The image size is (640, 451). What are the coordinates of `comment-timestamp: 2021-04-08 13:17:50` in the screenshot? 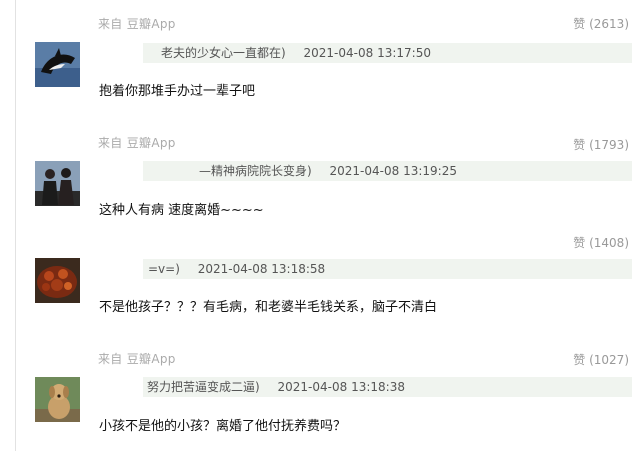 It's located at (367, 53).